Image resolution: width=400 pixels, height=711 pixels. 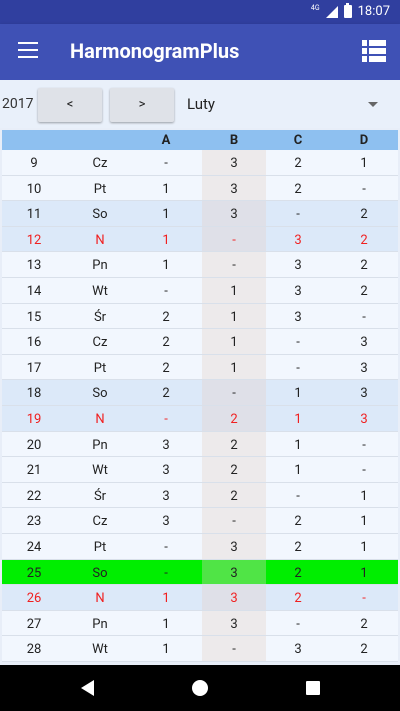 I want to click on table-row: 17 Pt 2 1 - 3, so click(x=200, y=367).